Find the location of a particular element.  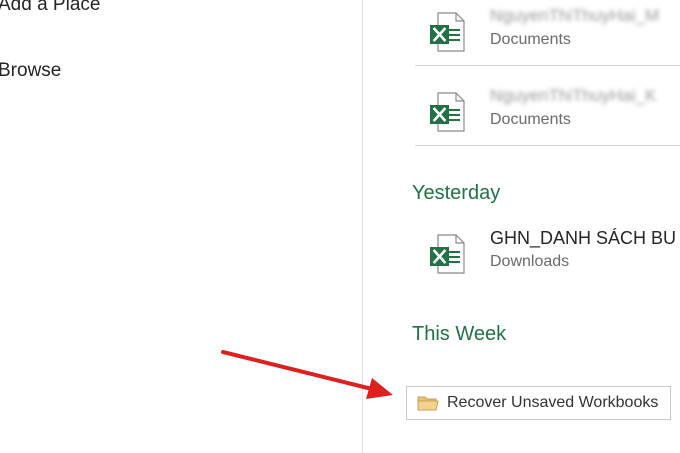

recent-file-item: GHN_DANH SÁCH BU Downloads is located at coordinates (547, 261).